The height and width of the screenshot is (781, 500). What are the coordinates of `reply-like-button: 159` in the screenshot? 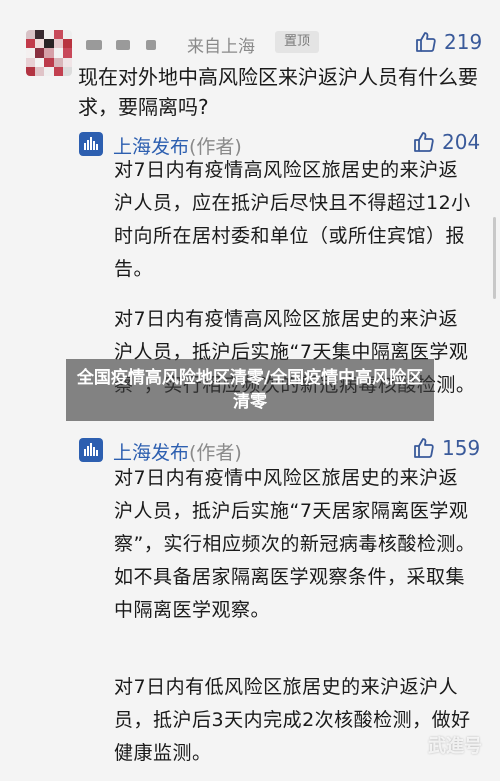 It's located at (446, 448).